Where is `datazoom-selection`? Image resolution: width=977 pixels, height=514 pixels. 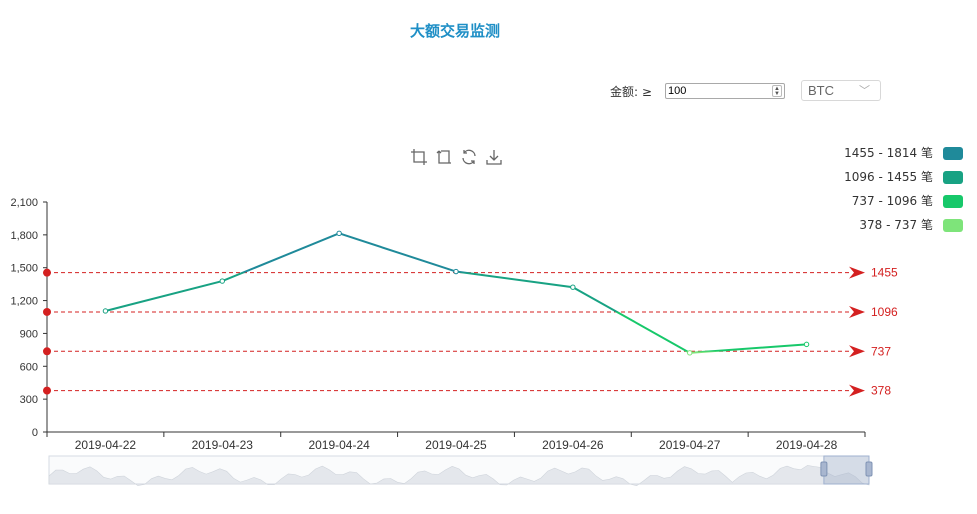 datazoom-selection is located at coordinates (846, 470).